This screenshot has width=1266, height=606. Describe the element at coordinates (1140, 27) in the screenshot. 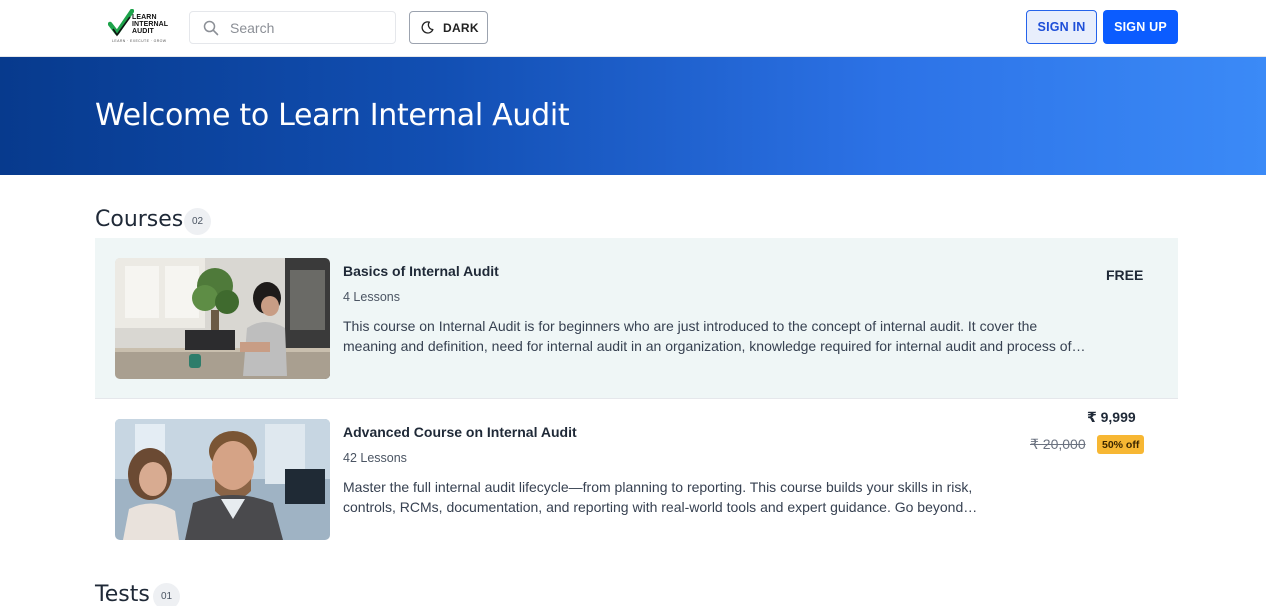

I see `sign-up-button: SIGN UP` at that location.